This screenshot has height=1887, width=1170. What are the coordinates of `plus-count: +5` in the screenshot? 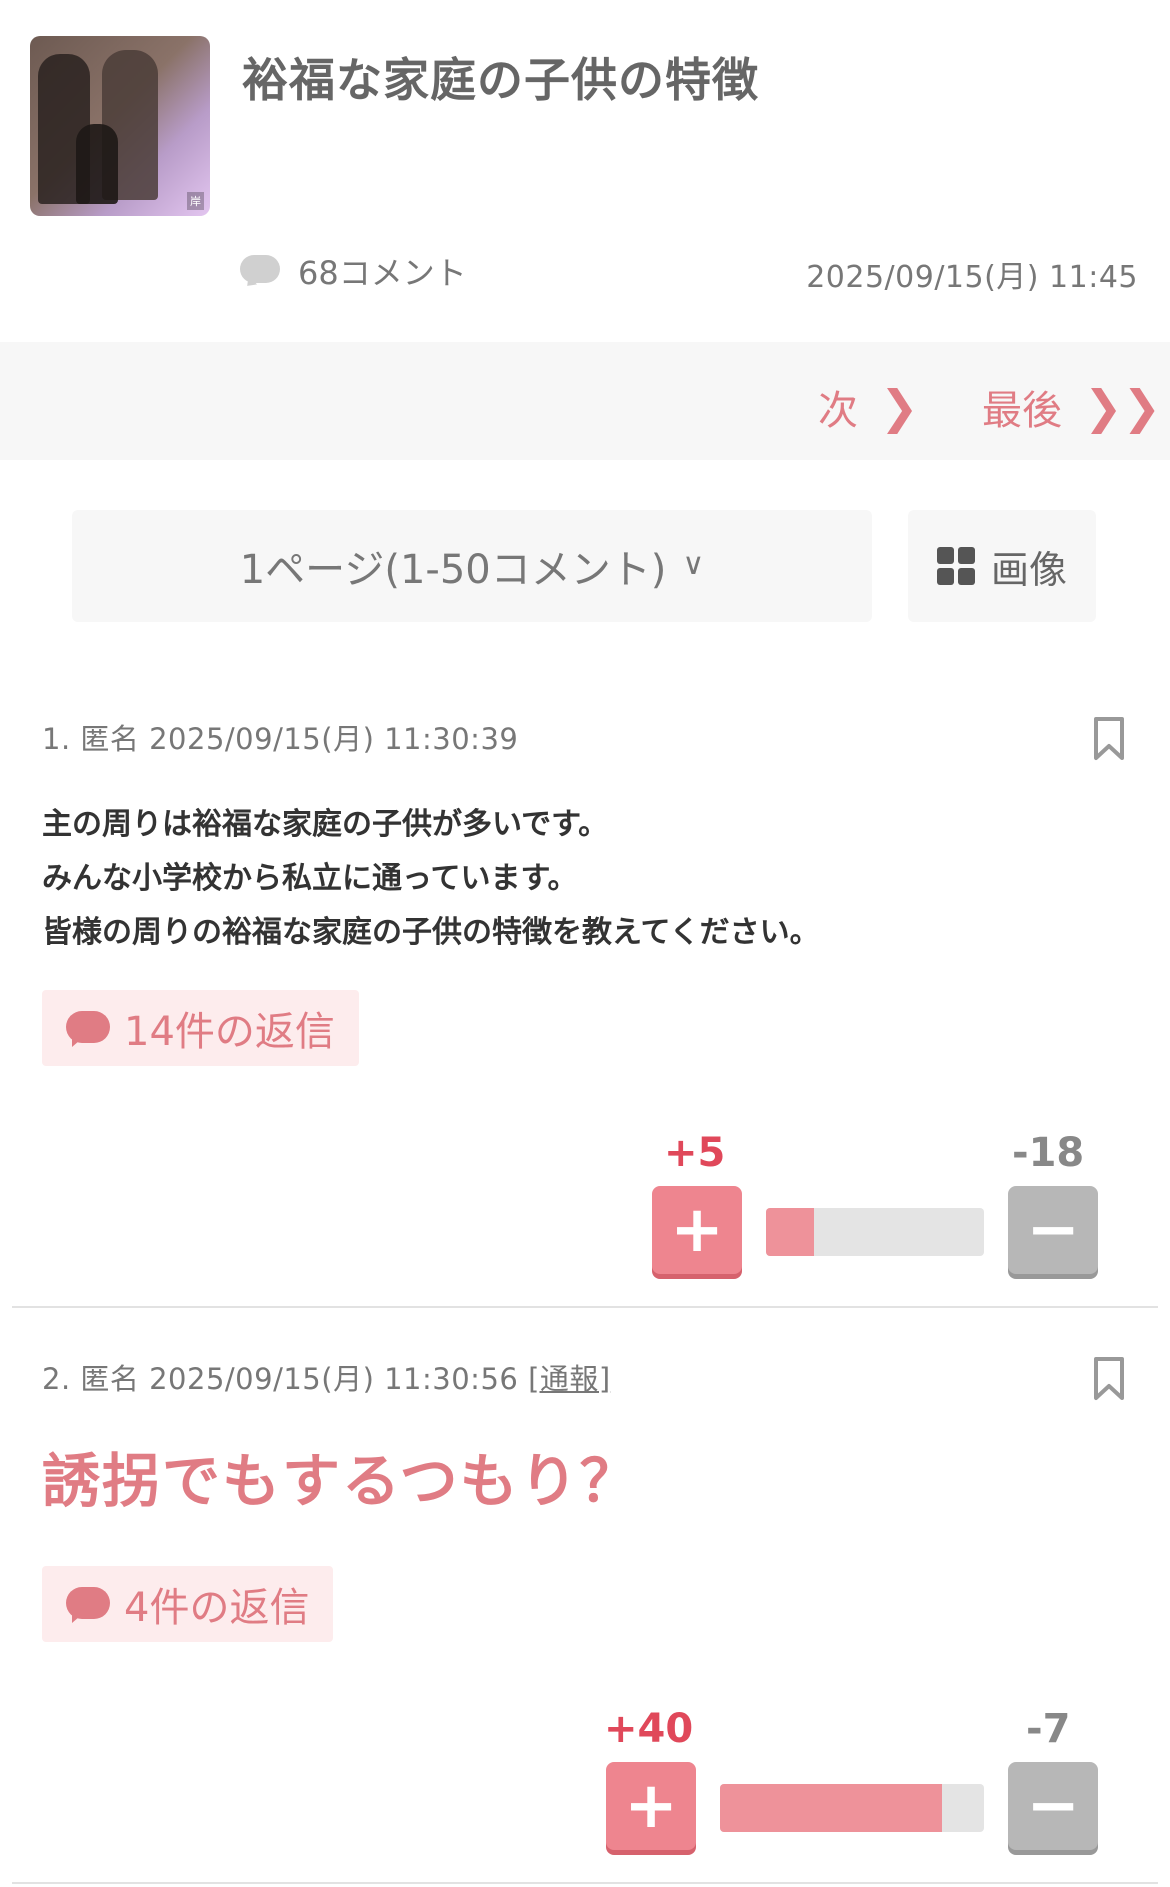 It's located at (695, 1153).